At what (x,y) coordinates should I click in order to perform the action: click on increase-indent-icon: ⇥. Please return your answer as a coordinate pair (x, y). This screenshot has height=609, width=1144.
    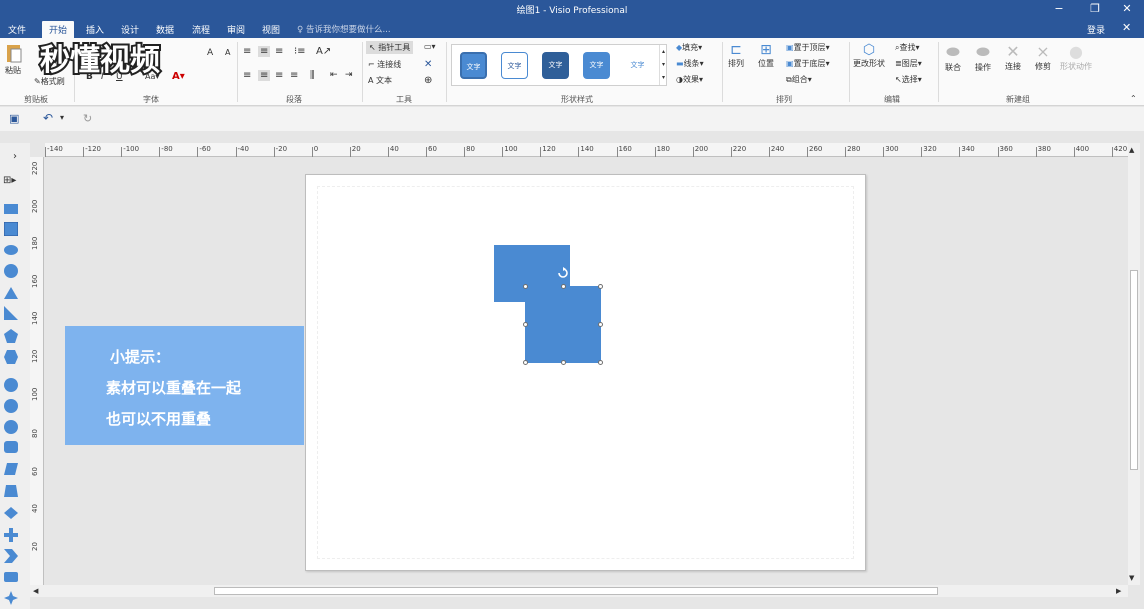
    Looking at the image, I should click on (349, 75).